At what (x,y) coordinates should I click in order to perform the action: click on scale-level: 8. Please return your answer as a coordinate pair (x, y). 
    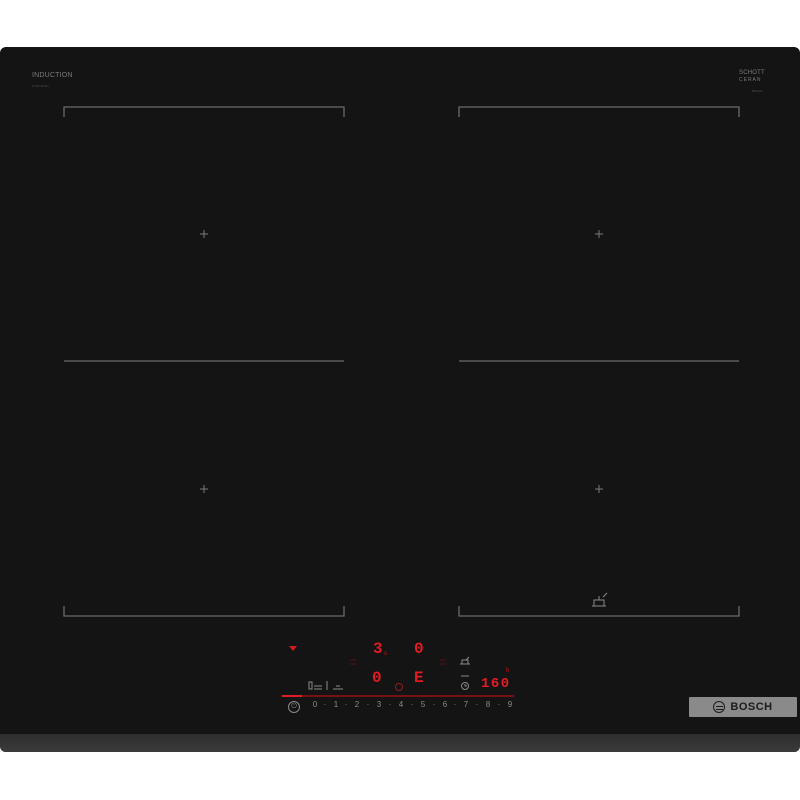
    Looking at the image, I should click on (488, 704).